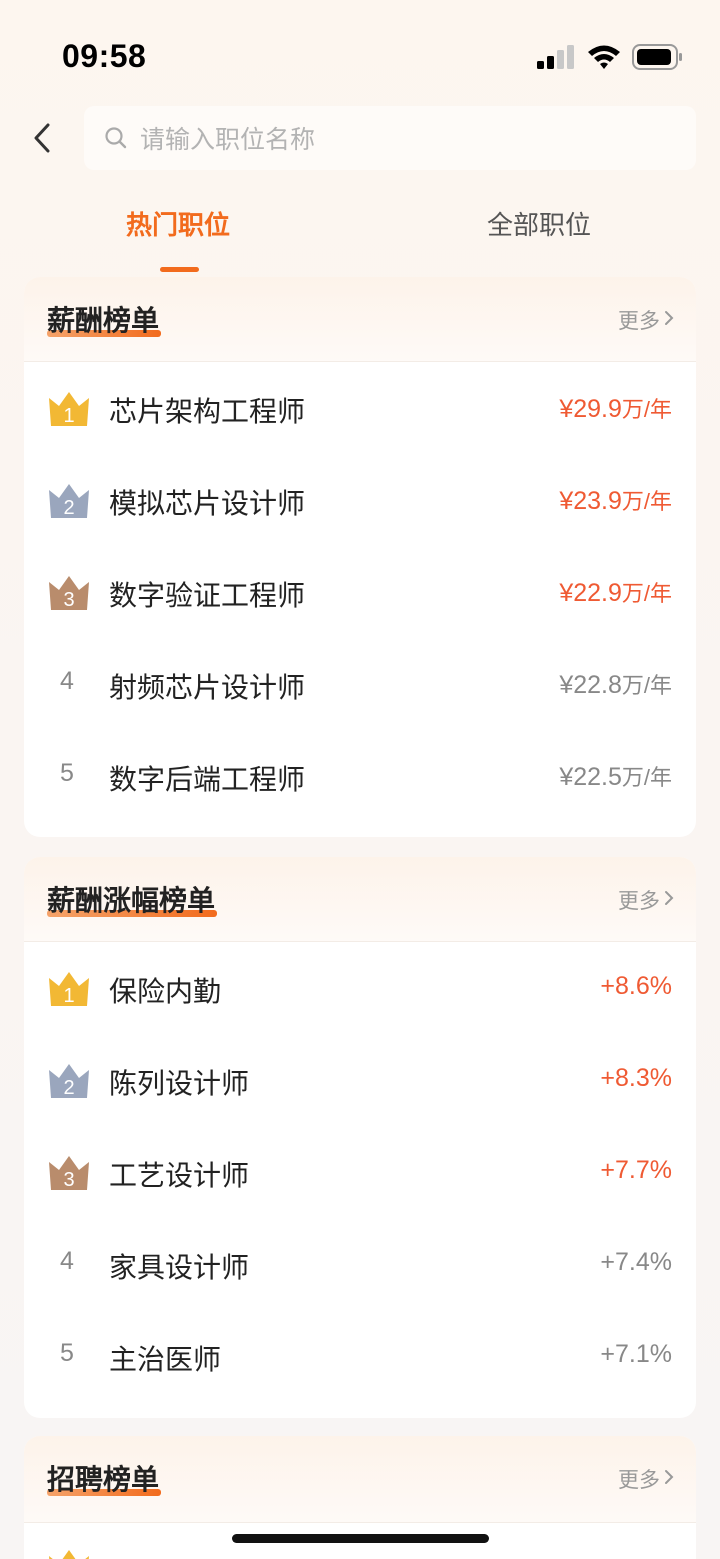 The width and height of the screenshot is (720, 1559). I want to click on wifi-icon, so click(604, 57).